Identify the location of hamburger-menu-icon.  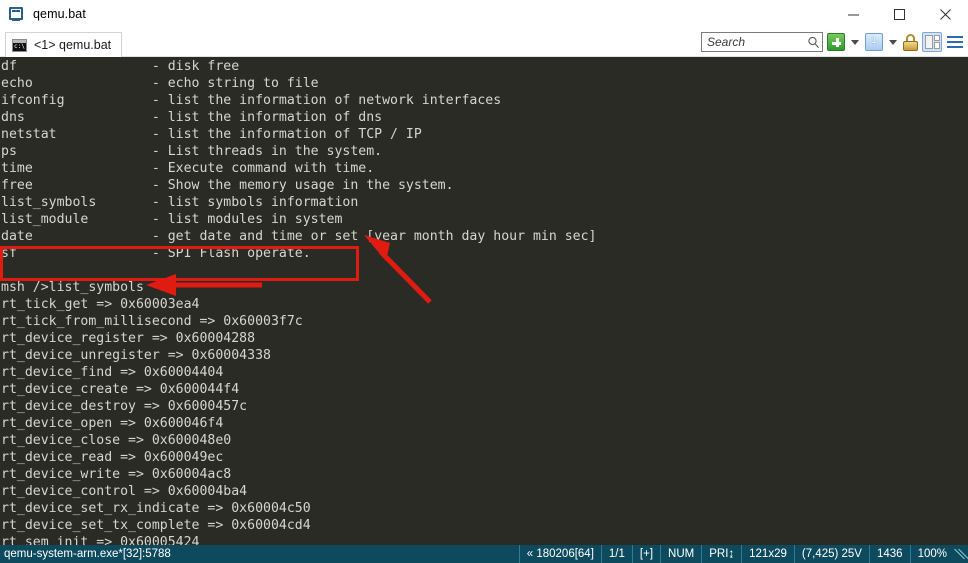
(955, 42).